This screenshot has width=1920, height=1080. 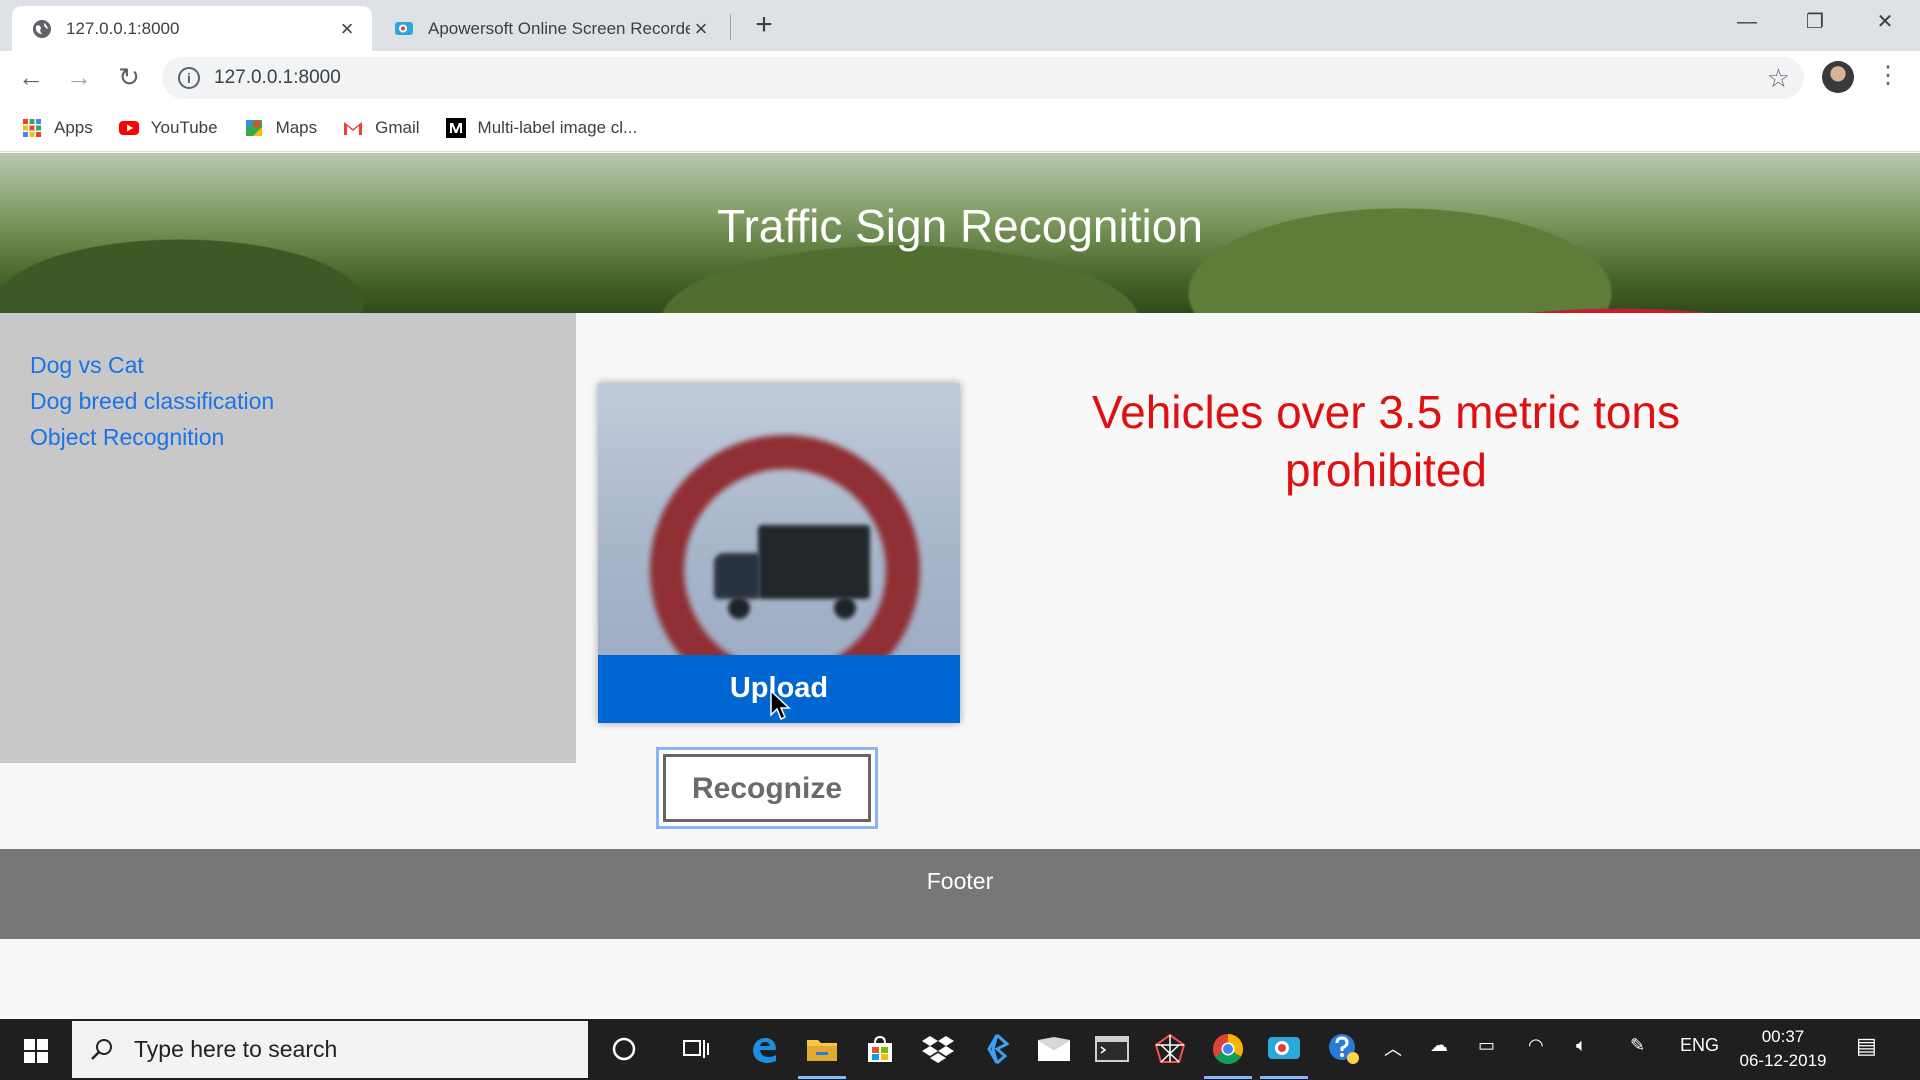 I want to click on bookmark-star-icon: ☆, so click(x=1778, y=78).